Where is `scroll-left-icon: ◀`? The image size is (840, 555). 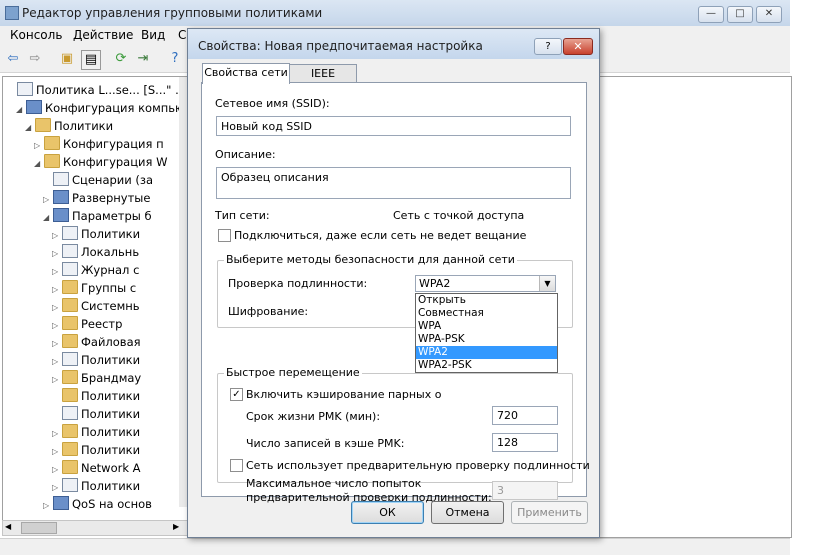
scroll-left-icon: ◀ is located at coordinates (8, 526).